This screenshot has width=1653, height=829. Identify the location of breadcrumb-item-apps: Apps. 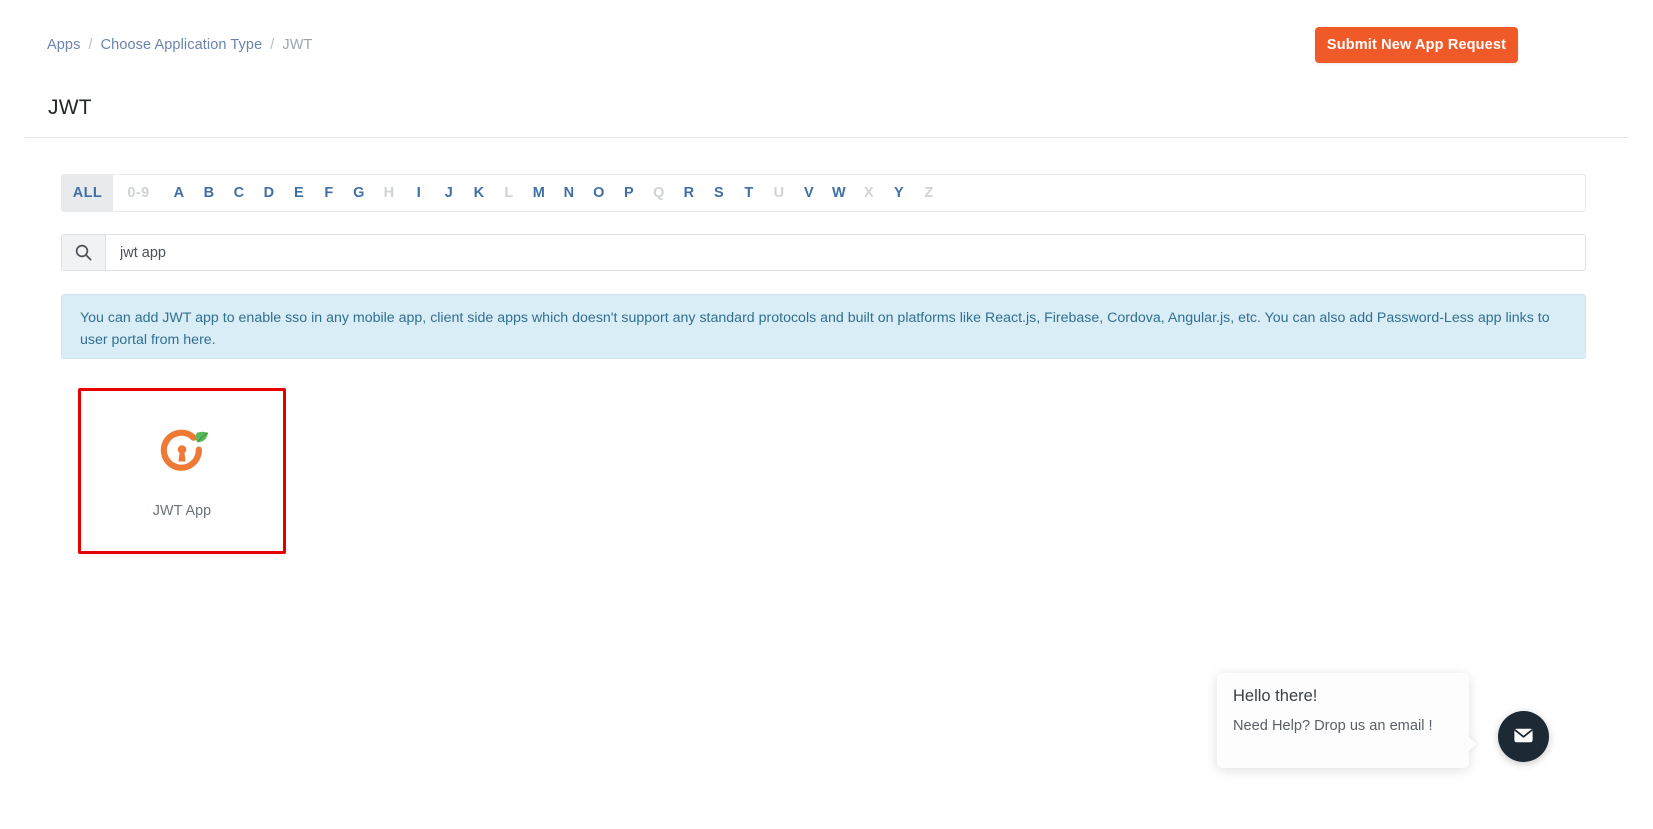
(63, 45).